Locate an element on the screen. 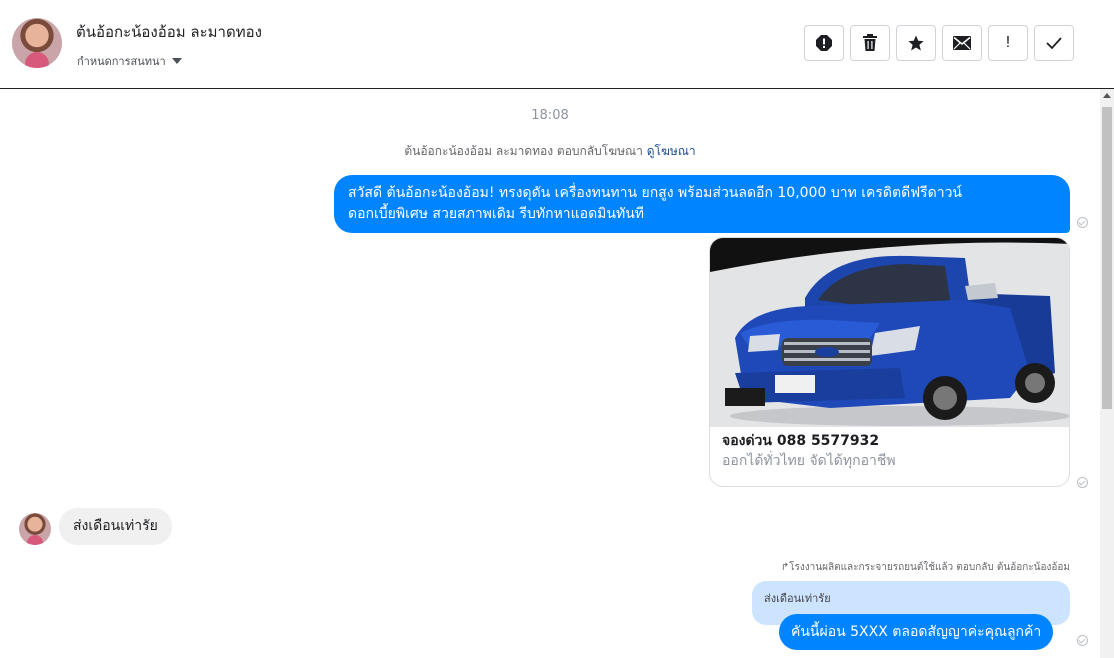  ad-reply-text: ต้นอ้อกะน้องอ้อม ละมาดทอง ตอบกลับโฆษณา is located at coordinates (523, 151).